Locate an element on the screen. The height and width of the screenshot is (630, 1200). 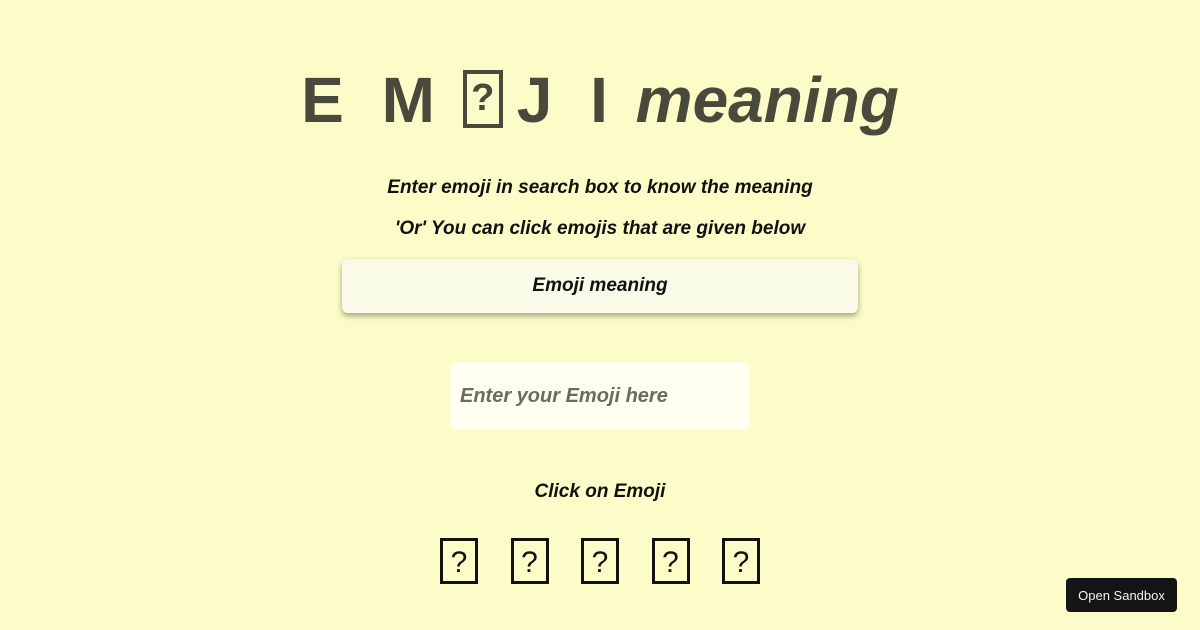
emoji-button-2: ? is located at coordinates (529, 561).